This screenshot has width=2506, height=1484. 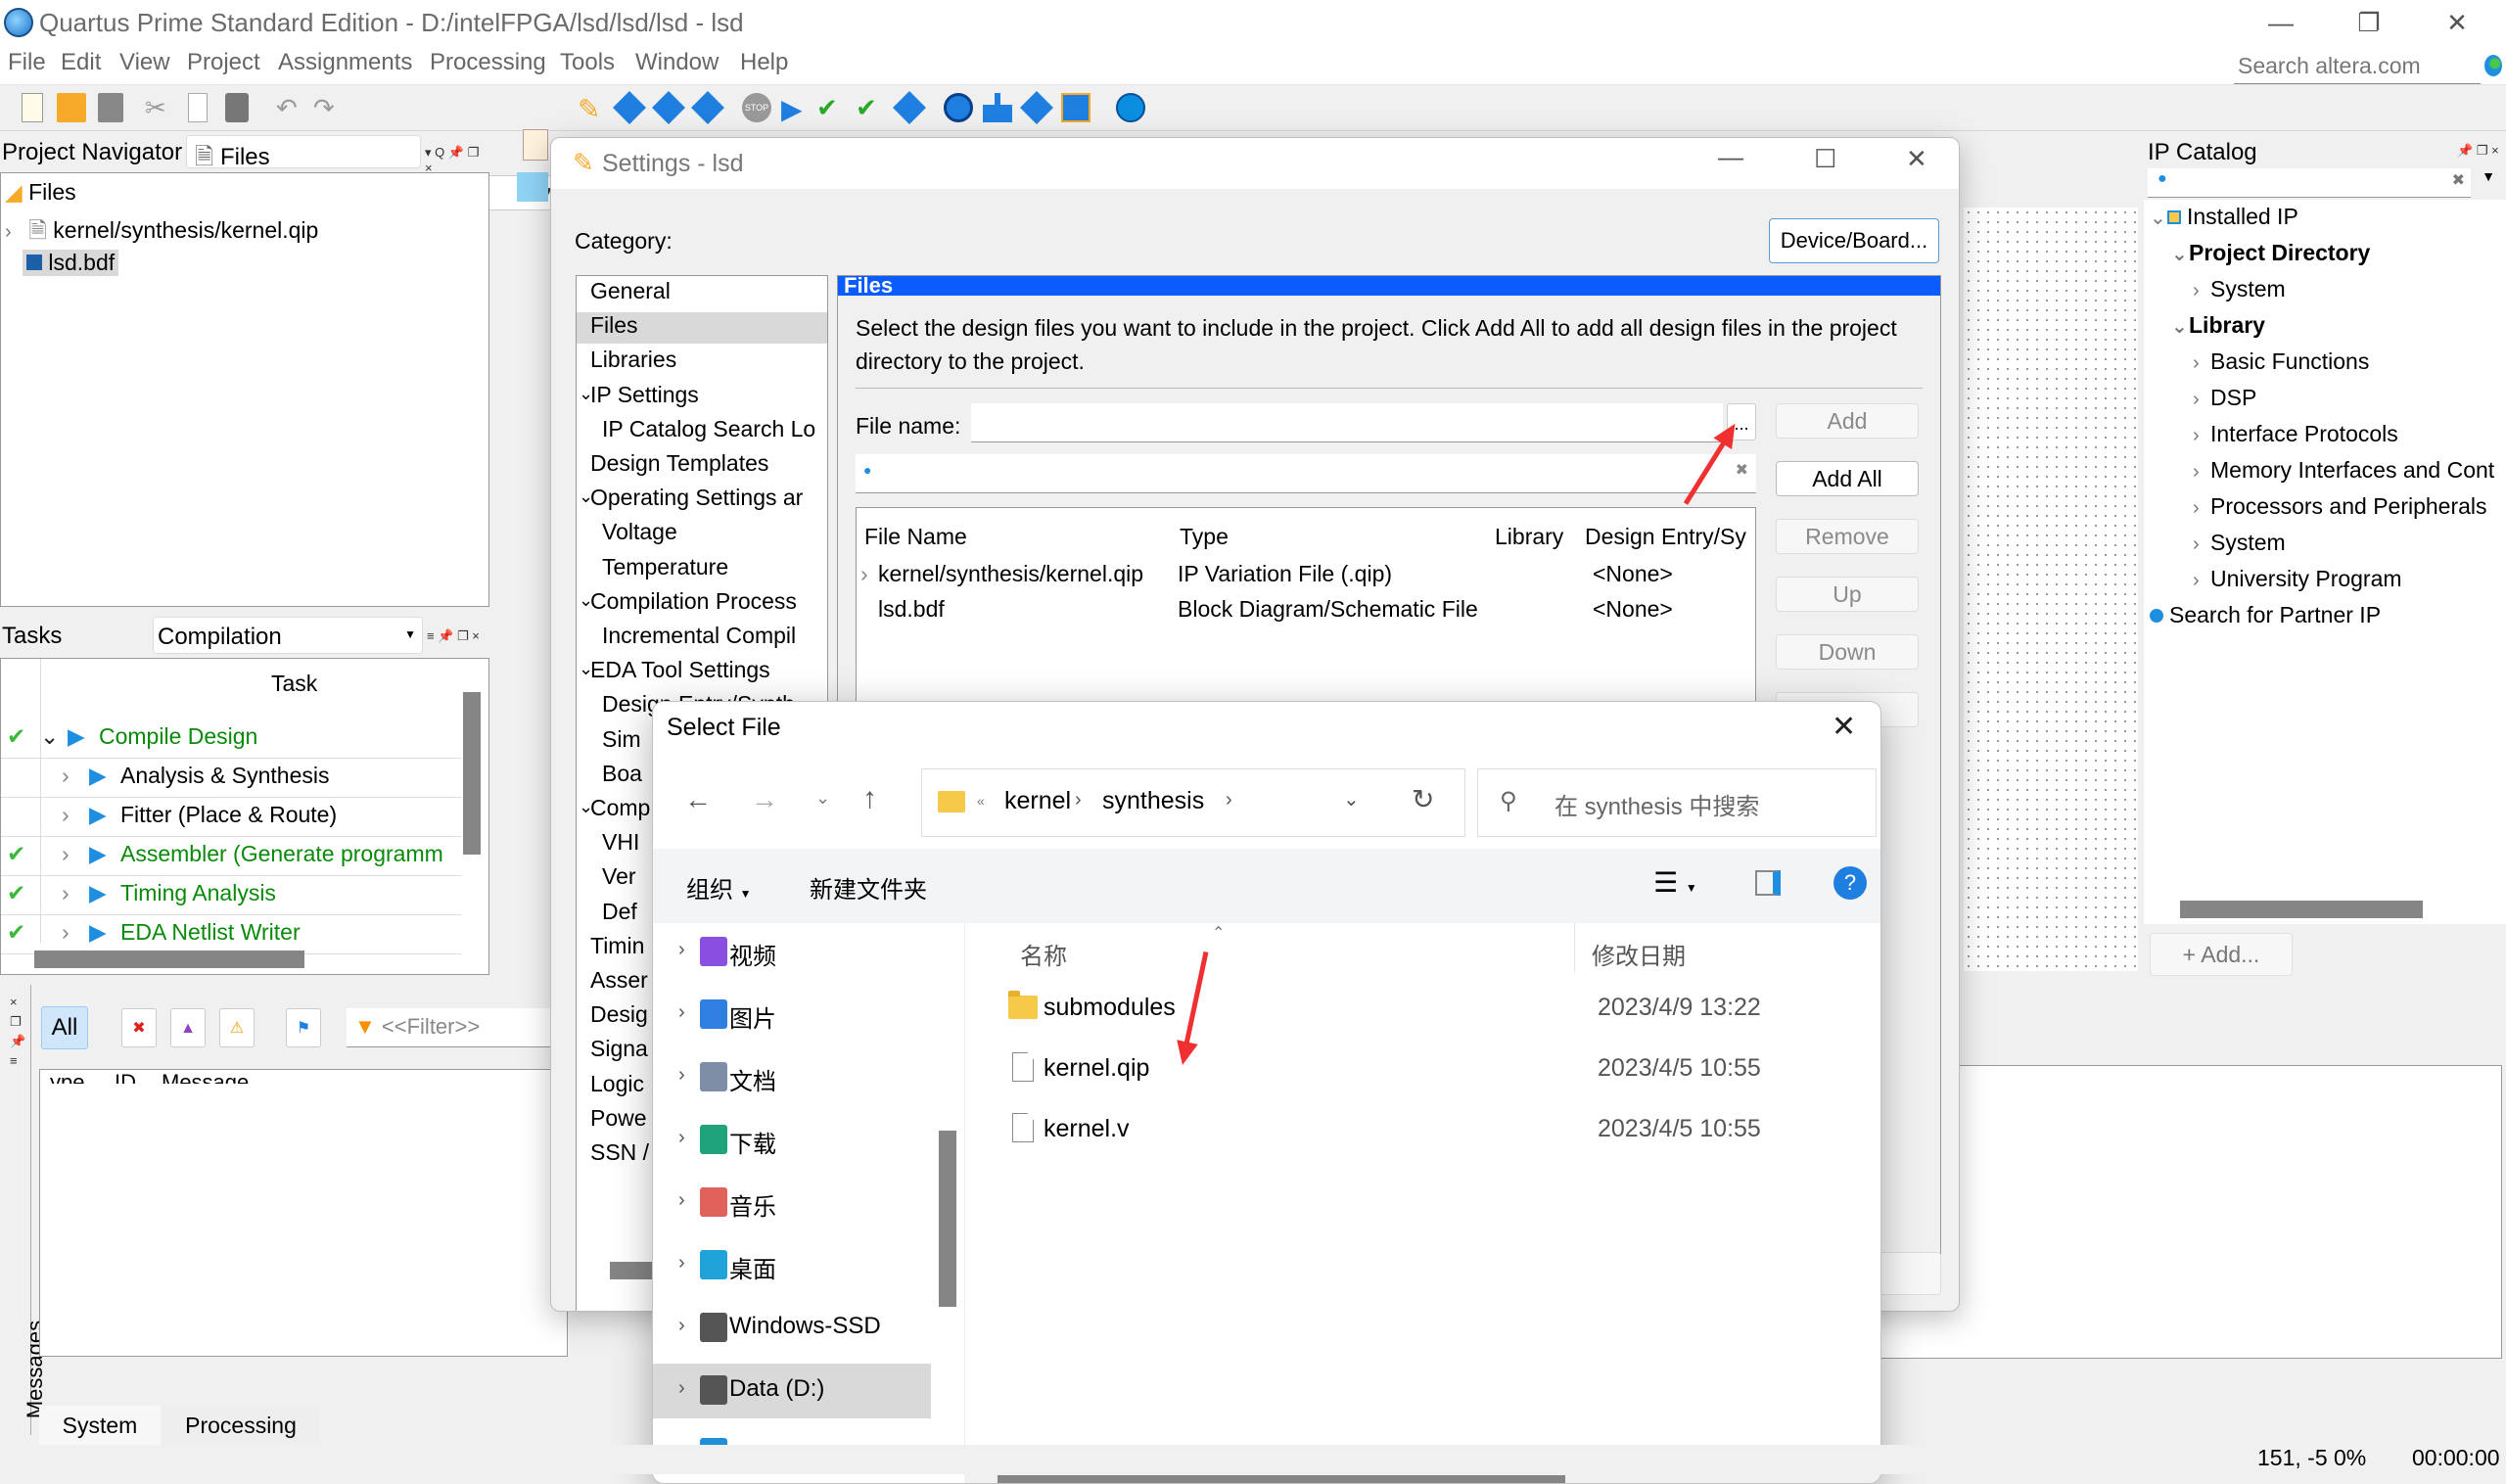 I want to click on nav-pane-scrollbar, so click(x=947, y=1219).